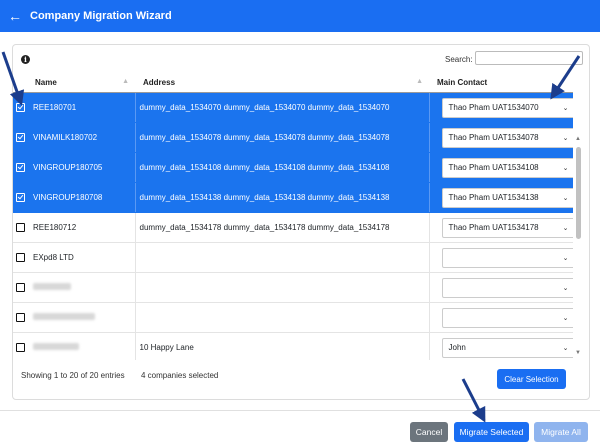 The image size is (600, 447). I want to click on wizard-header: ← Company Migration Wizard, so click(300, 16).